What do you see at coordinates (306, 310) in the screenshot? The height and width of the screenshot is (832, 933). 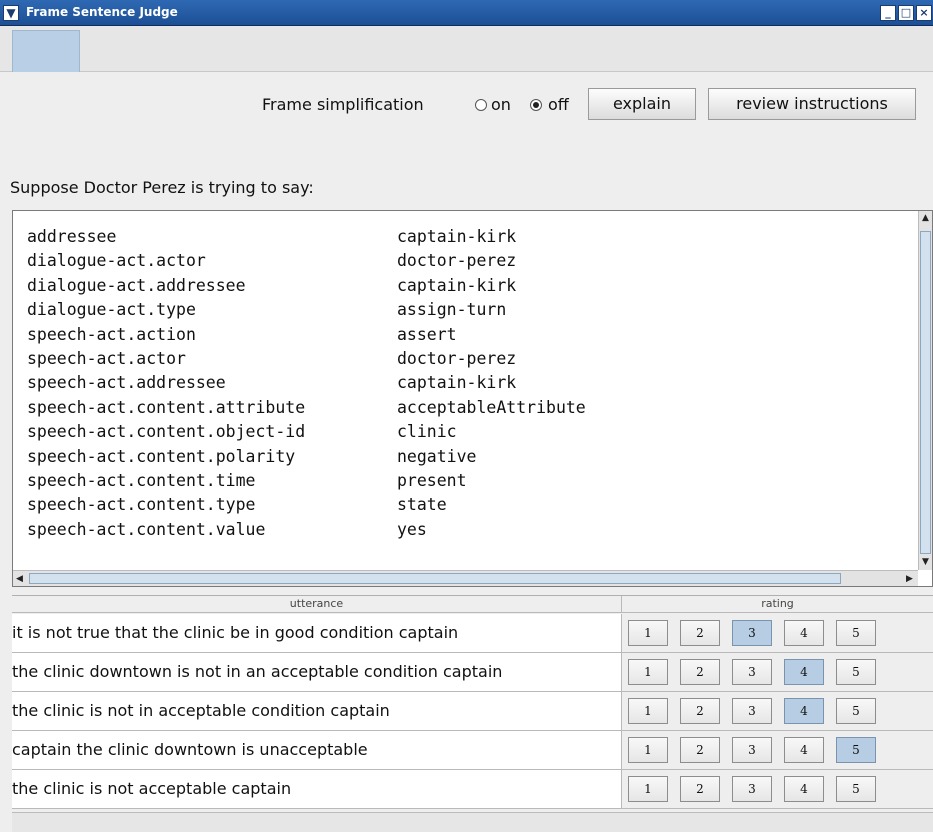 I see `frame-line: dialogue-act.type assign-turn` at bounding box center [306, 310].